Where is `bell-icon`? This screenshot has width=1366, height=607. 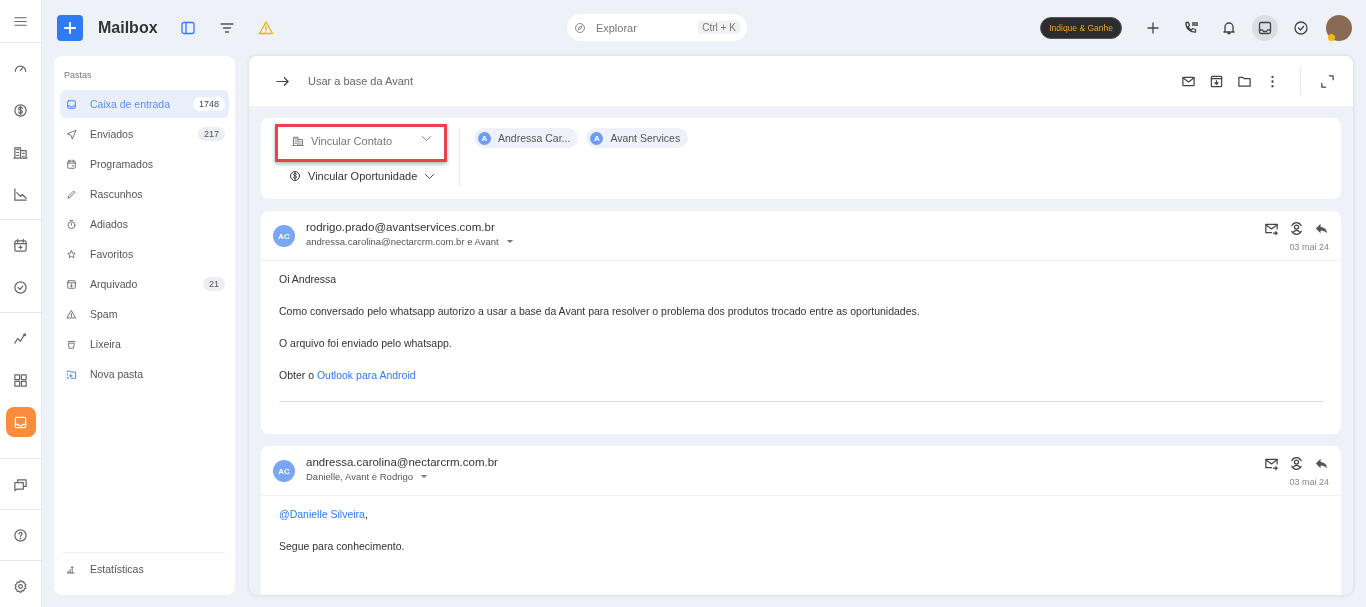
bell-icon is located at coordinates (1229, 27).